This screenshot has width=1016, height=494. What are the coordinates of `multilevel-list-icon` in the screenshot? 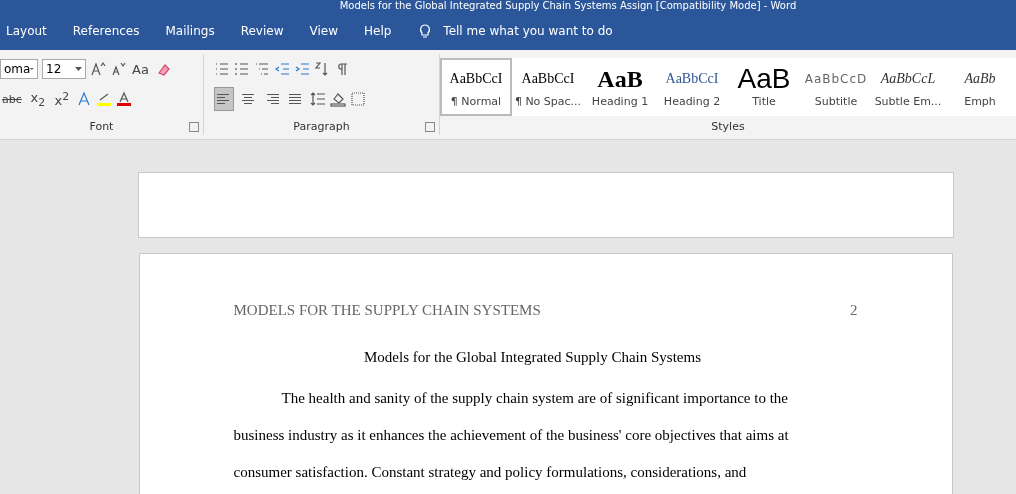 It's located at (261, 69).